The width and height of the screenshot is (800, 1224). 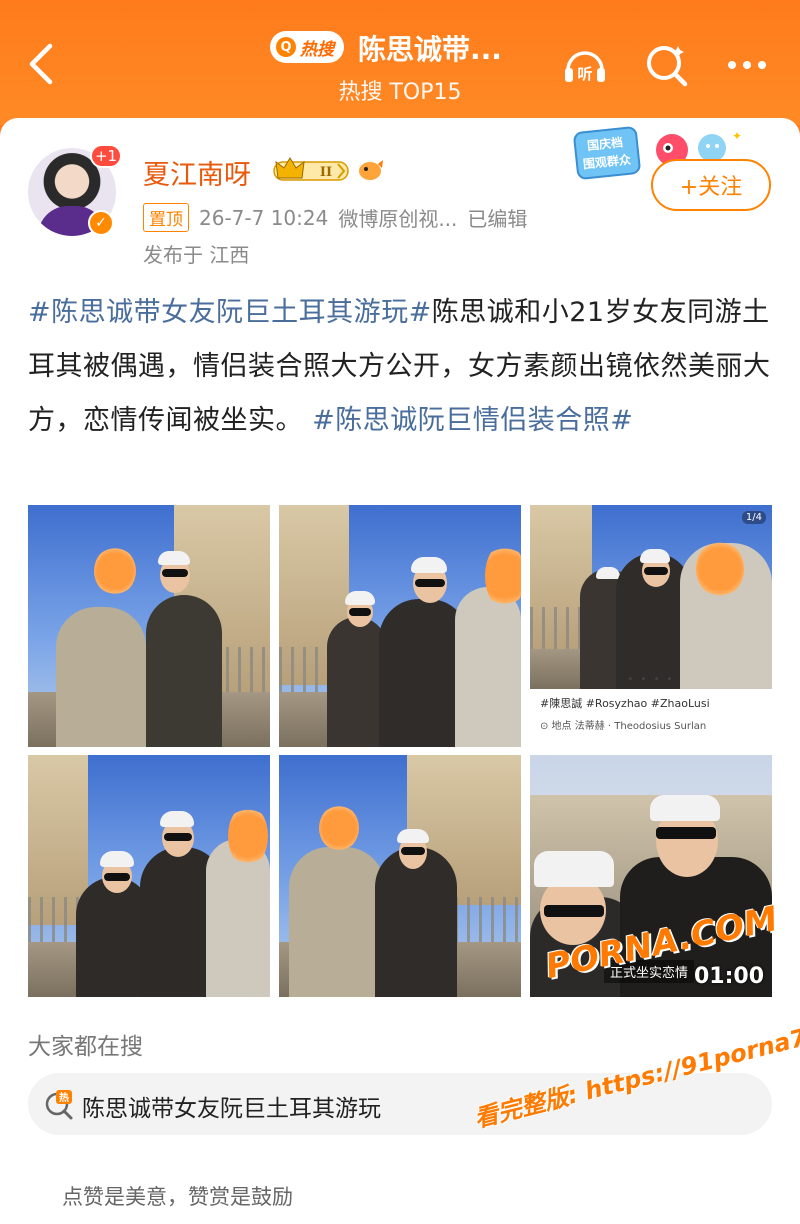 What do you see at coordinates (177, 1197) in the screenshot?
I see `reward-hint-text: 点赞是美意，赞赏是鼓励` at bounding box center [177, 1197].